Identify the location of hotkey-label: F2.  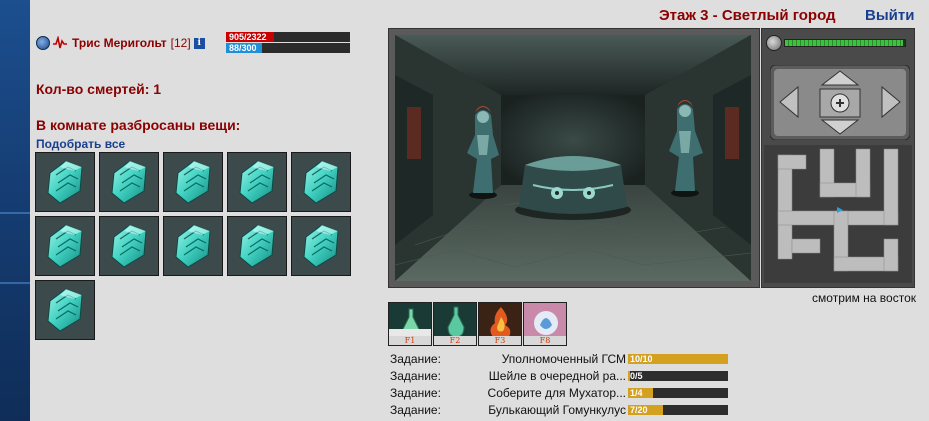
(455, 340).